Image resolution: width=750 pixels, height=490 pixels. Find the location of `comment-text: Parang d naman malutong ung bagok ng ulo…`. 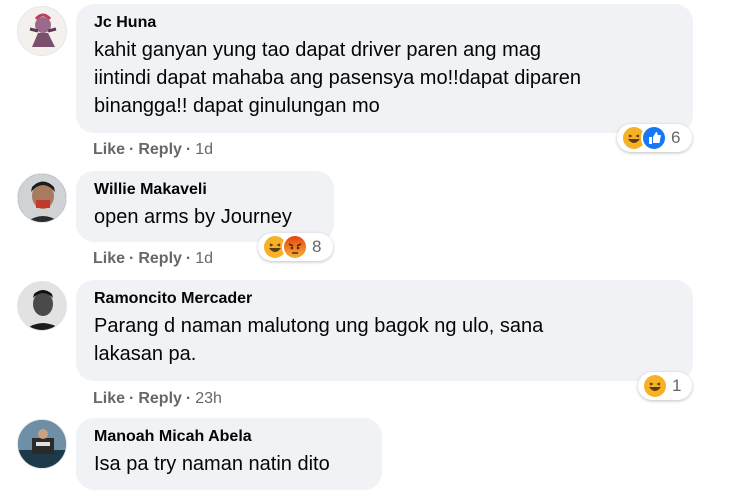

comment-text: Parang d naman malutong ung bagok ng ulo… is located at coordinates (319, 340).